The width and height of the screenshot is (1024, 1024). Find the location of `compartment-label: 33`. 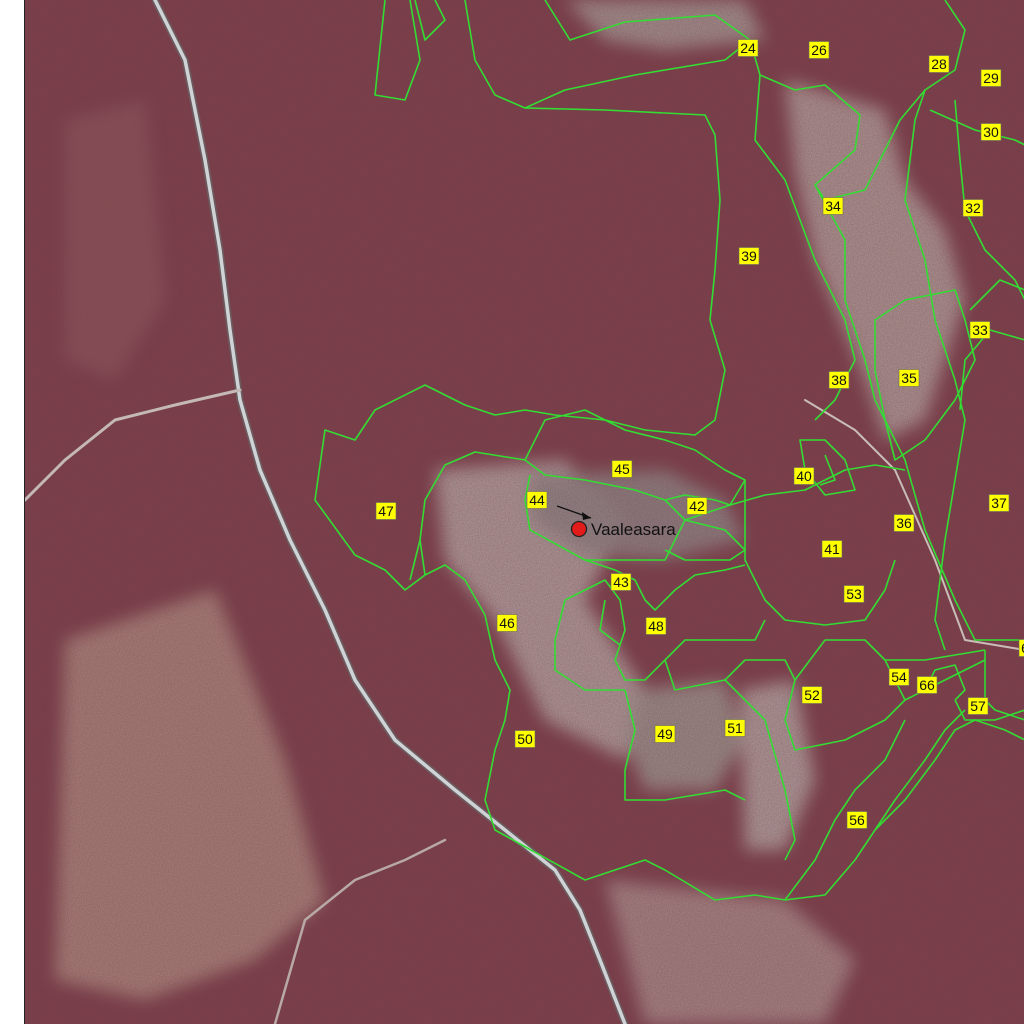

compartment-label: 33 is located at coordinates (980, 330).